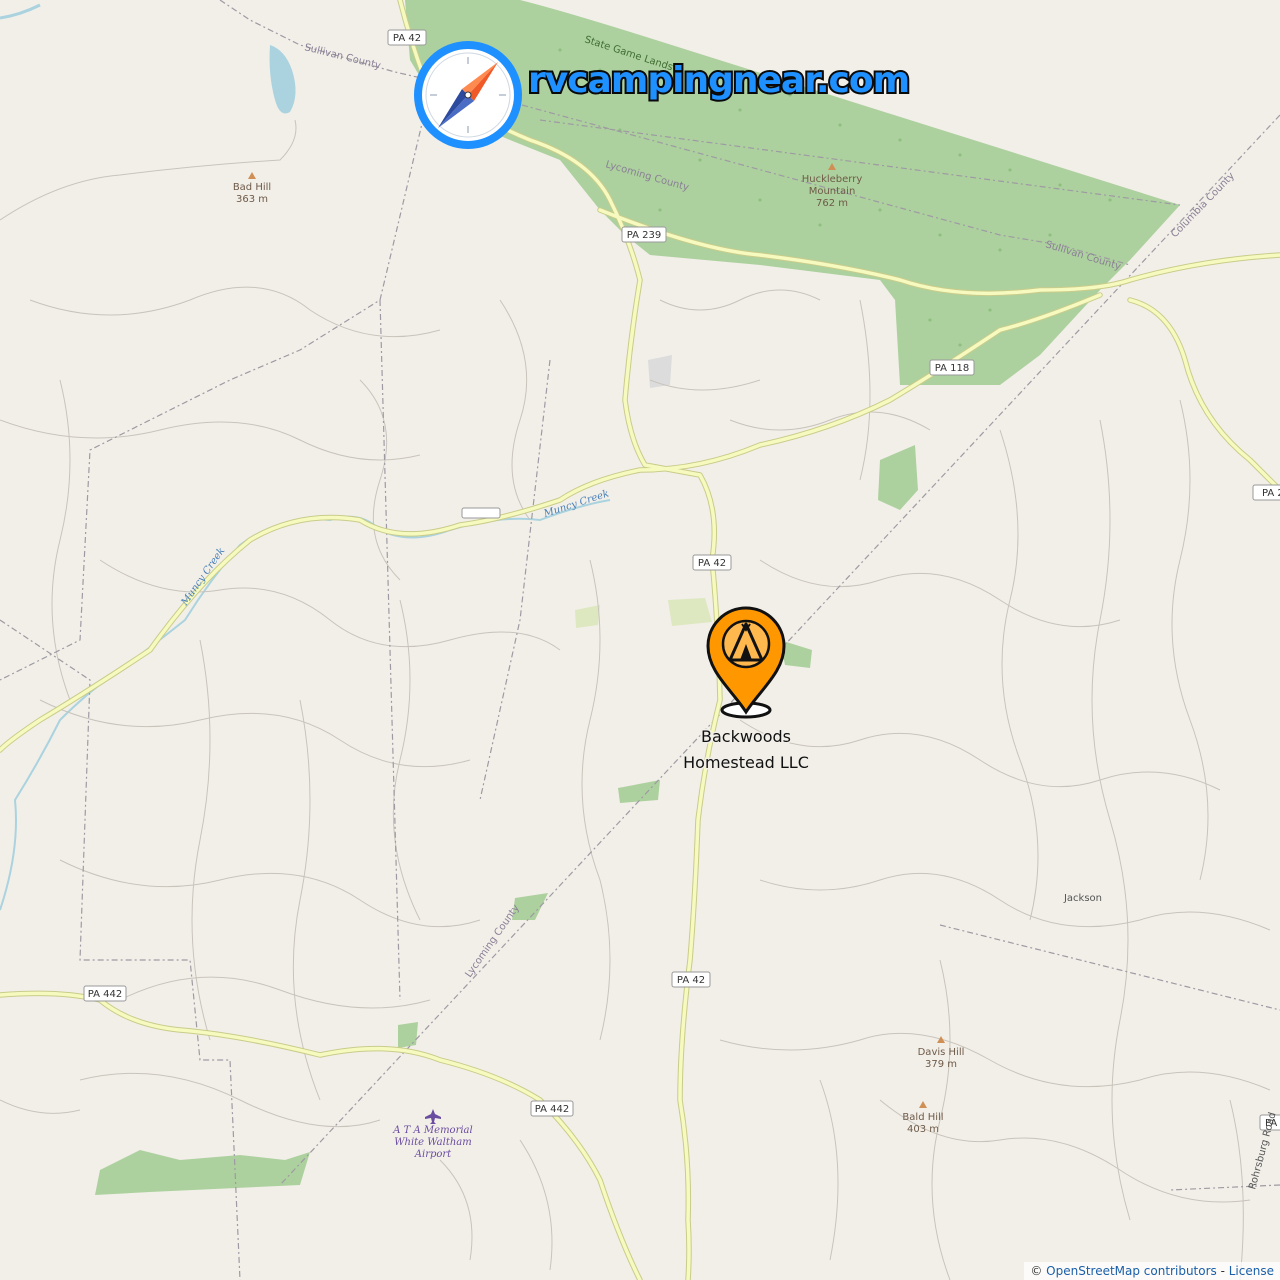 The height and width of the screenshot is (1280, 1280). Describe the element at coordinates (1131, 1271) in the screenshot. I see `osm-attribution-link: OpenStreetMap contributors` at that location.